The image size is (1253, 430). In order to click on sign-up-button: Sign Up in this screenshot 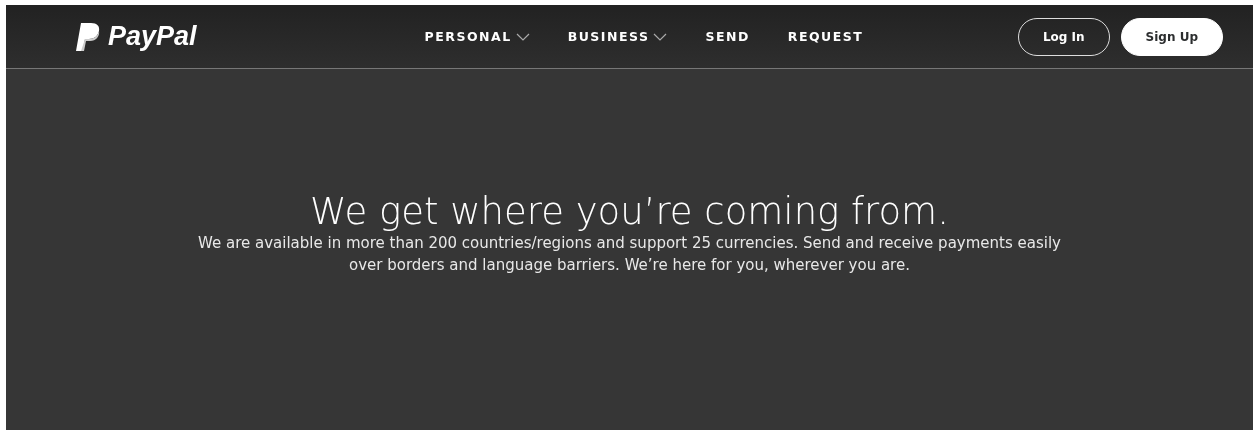, I will do `click(1171, 36)`.